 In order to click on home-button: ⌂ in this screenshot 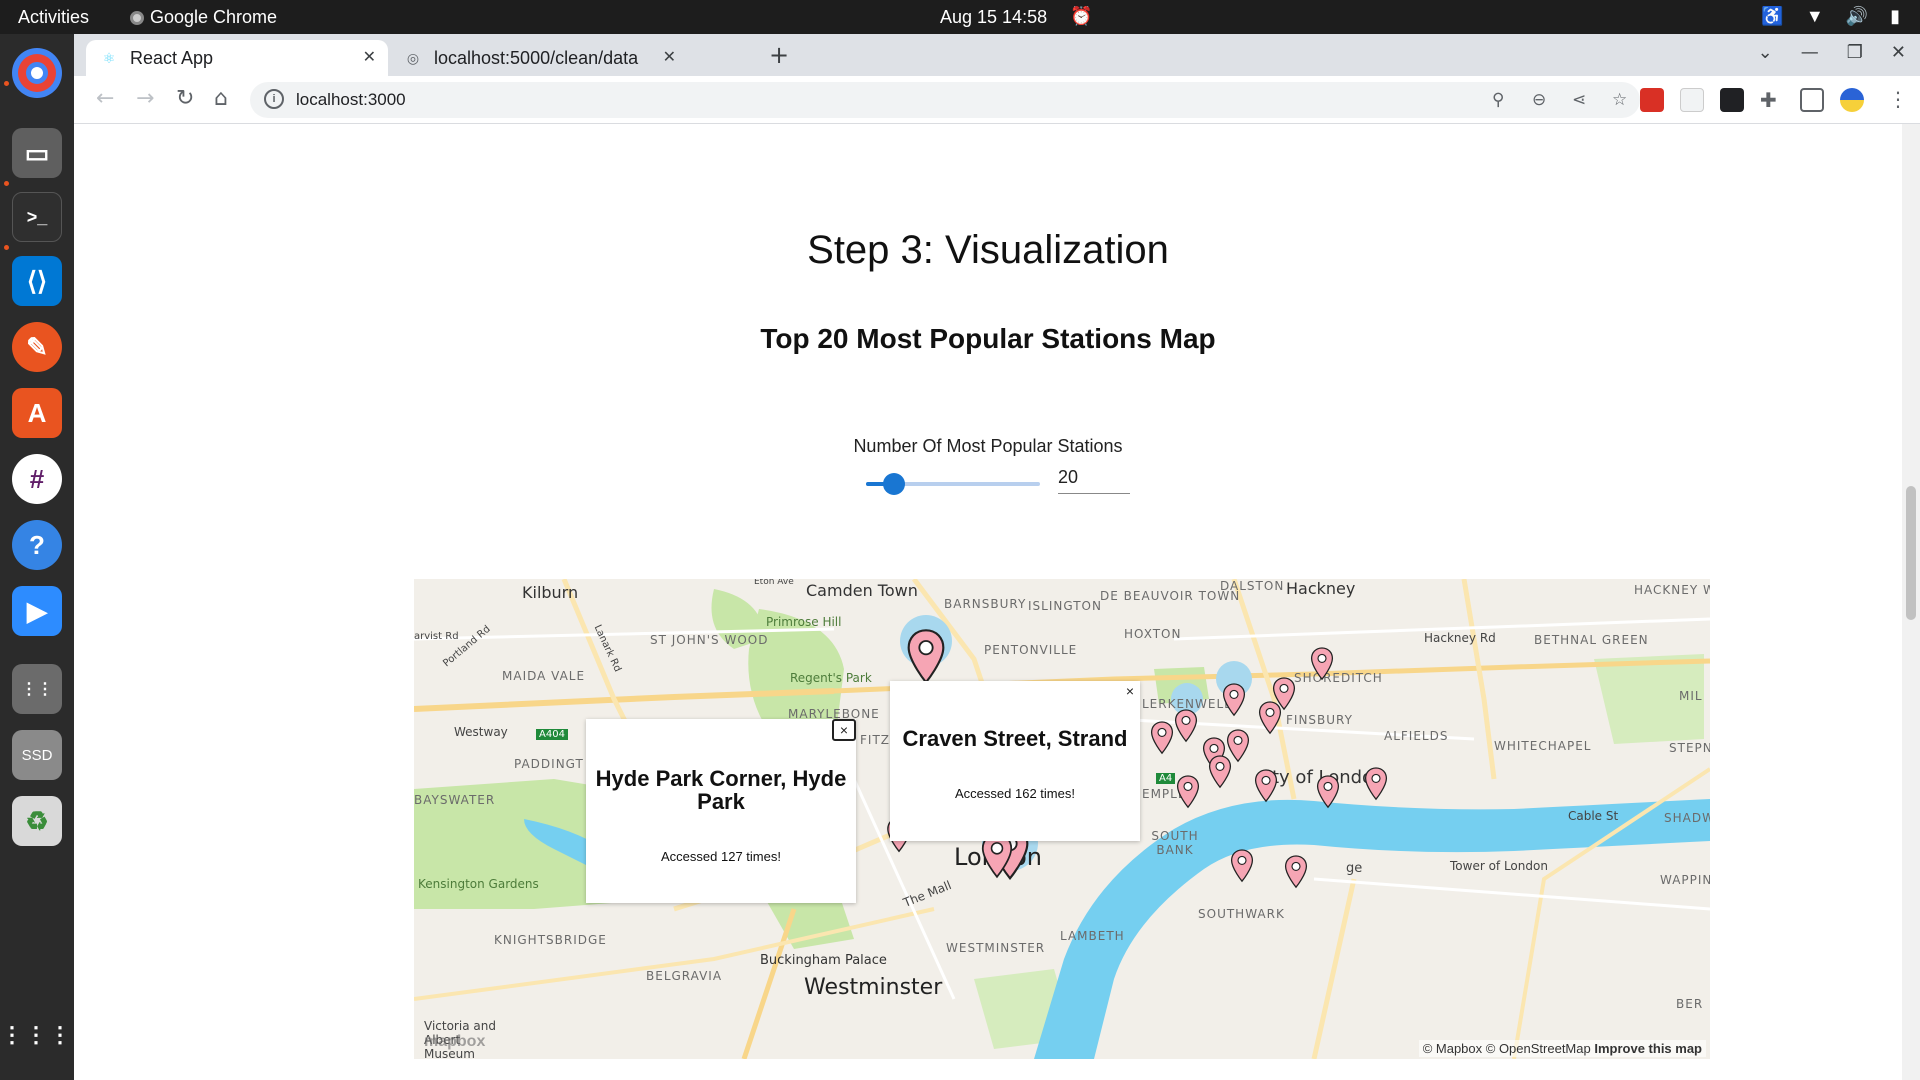, I will do `click(221, 98)`.